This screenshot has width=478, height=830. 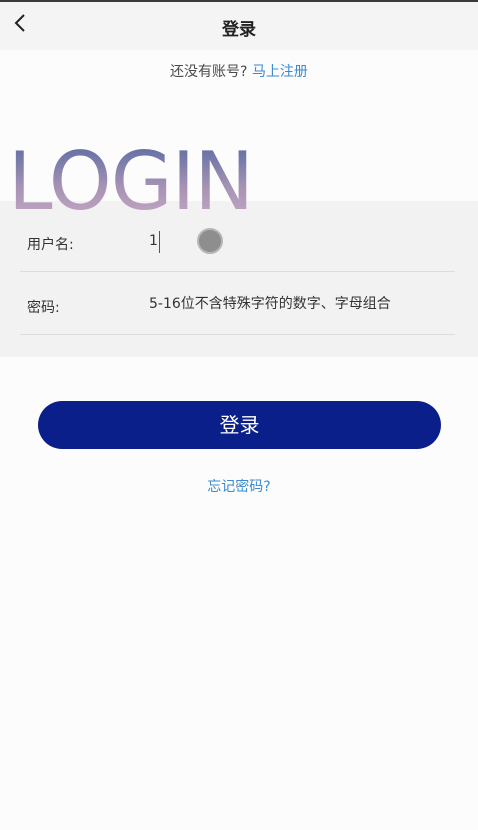 What do you see at coordinates (50, 245) in the screenshot?
I see `username-label: 用户名:` at bounding box center [50, 245].